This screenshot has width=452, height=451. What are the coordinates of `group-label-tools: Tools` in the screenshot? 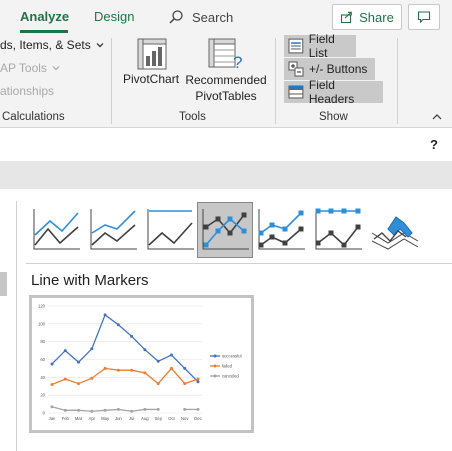 It's located at (192, 117).